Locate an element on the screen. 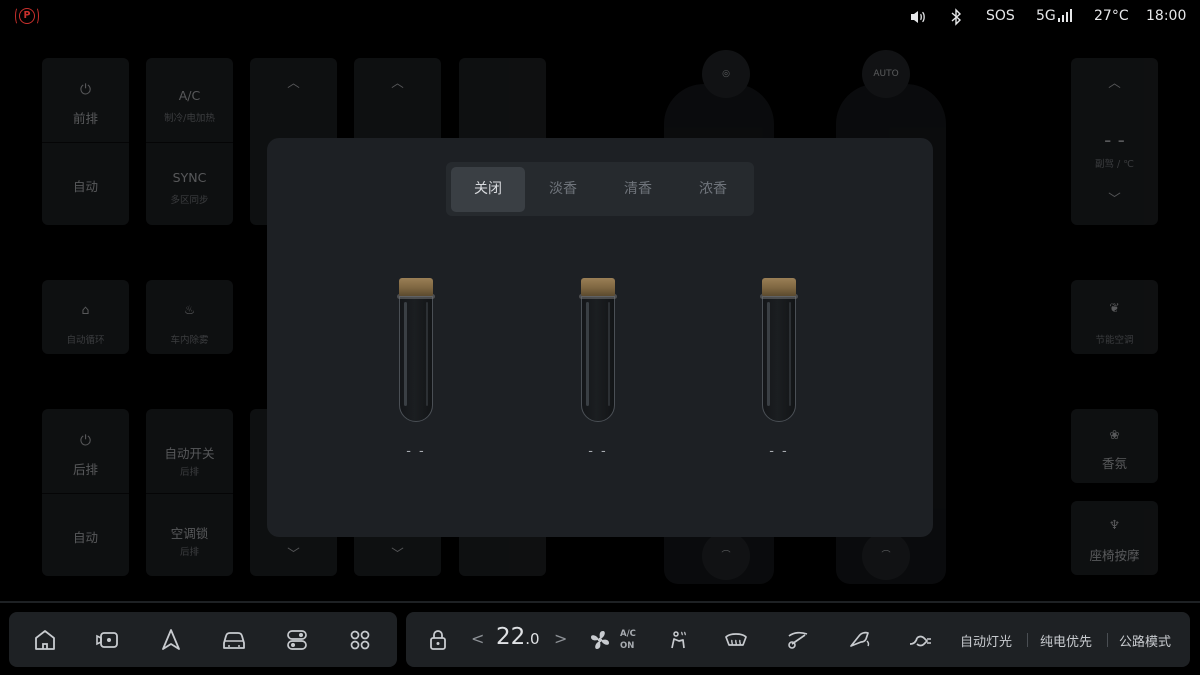  auto-heat-button: AUTO is located at coordinates (886, 74).